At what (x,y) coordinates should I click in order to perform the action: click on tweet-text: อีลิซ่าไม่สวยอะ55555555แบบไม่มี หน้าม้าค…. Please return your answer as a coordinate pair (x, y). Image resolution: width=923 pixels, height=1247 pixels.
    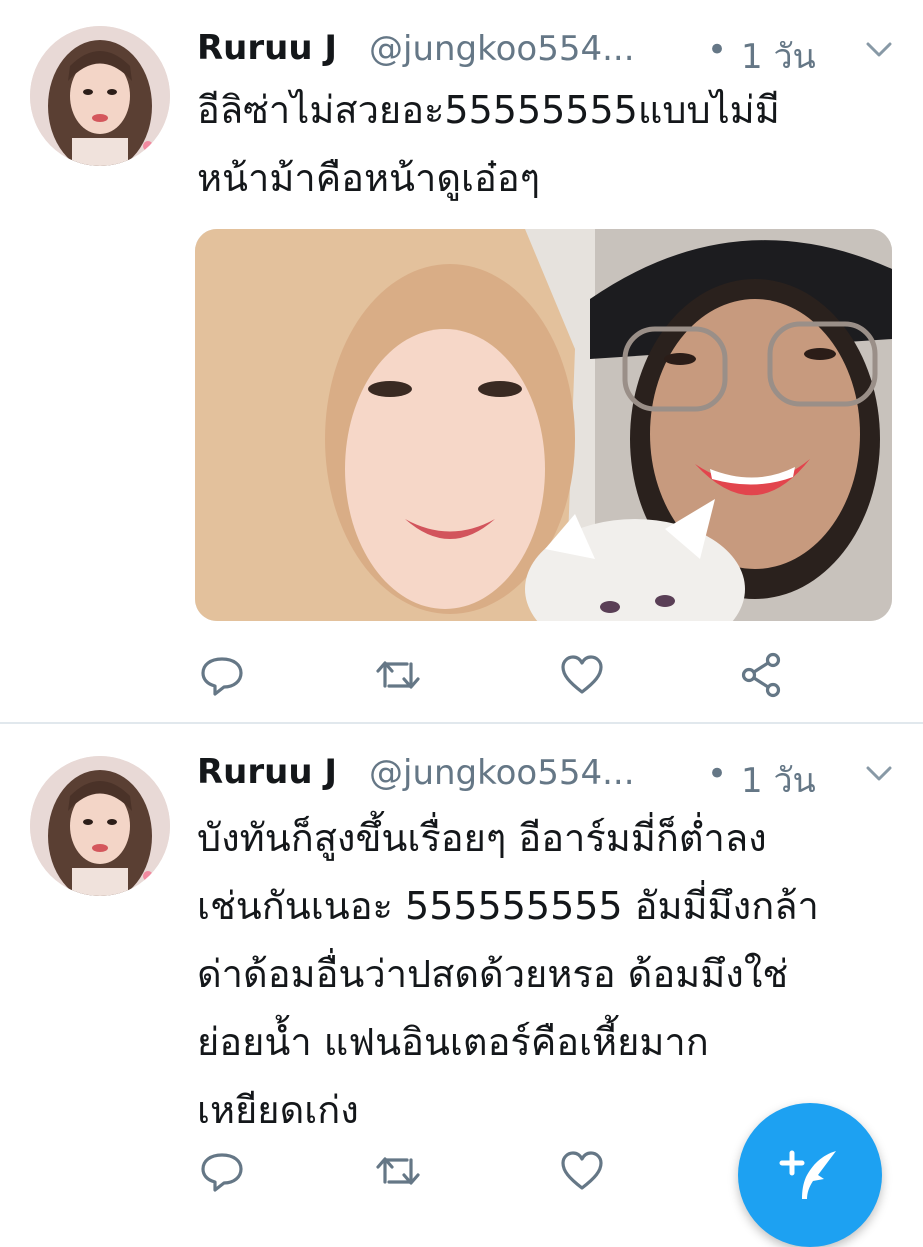
    Looking at the image, I should click on (537, 144).